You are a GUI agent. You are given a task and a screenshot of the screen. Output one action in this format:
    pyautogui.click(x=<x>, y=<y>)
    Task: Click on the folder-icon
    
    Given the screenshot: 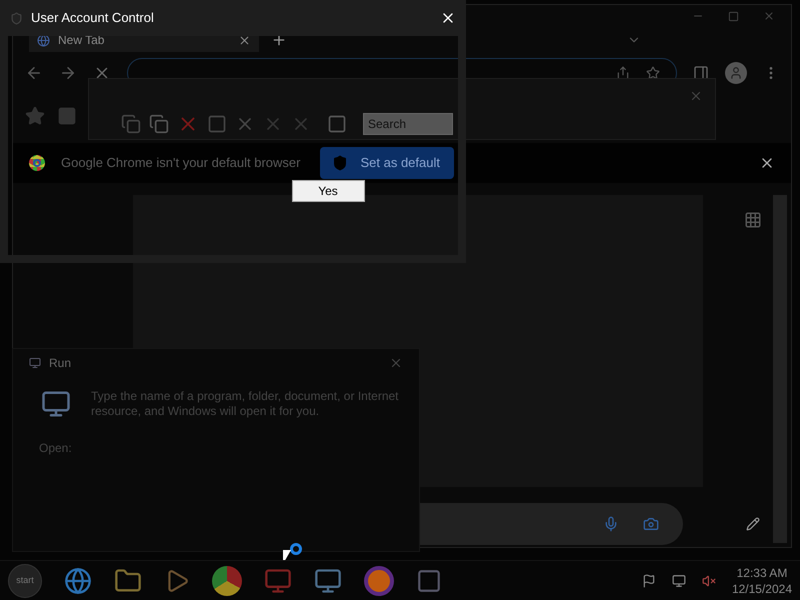 What is the action you would take?
    pyautogui.click(x=128, y=580)
    